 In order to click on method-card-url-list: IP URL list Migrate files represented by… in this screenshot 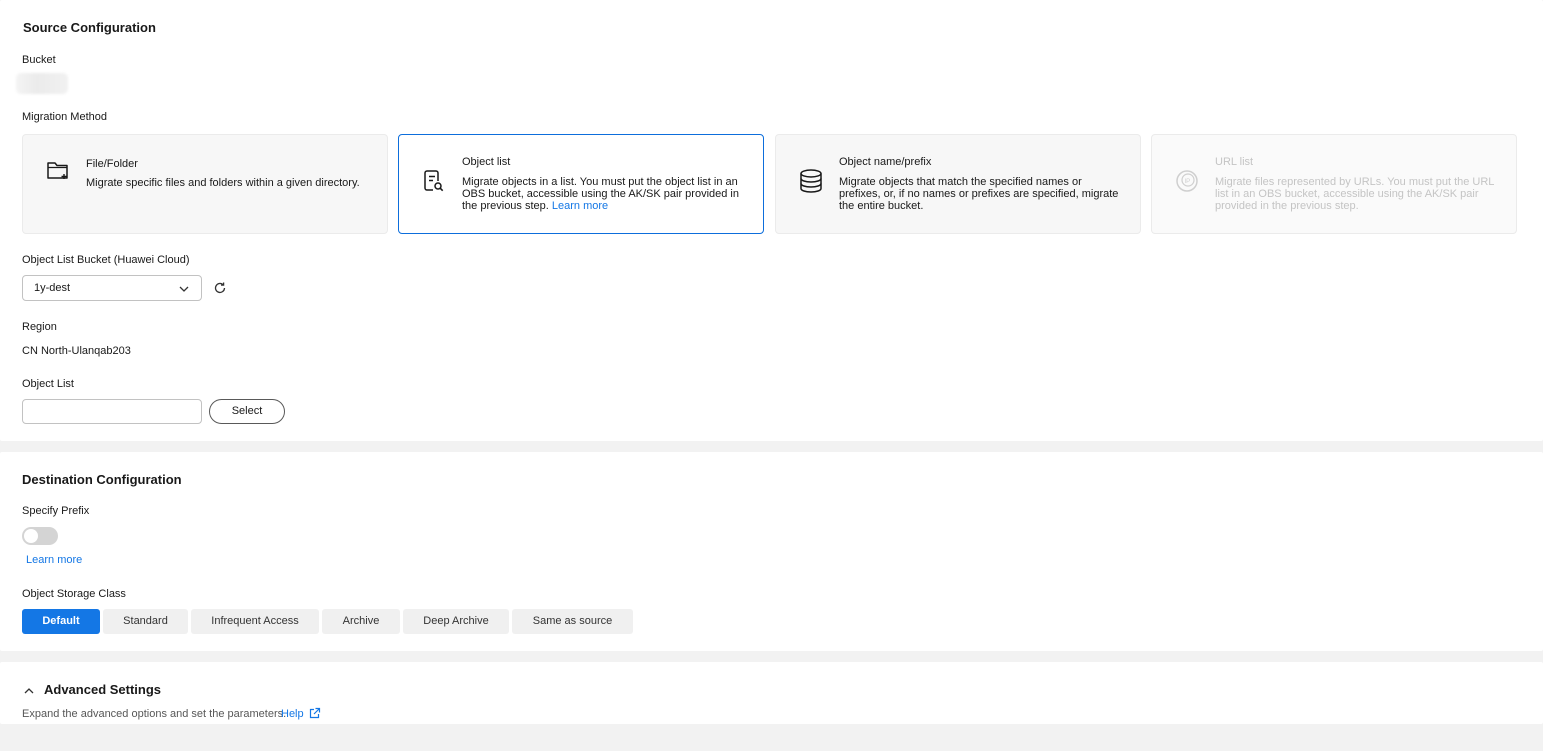, I will do `click(1334, 184)`.